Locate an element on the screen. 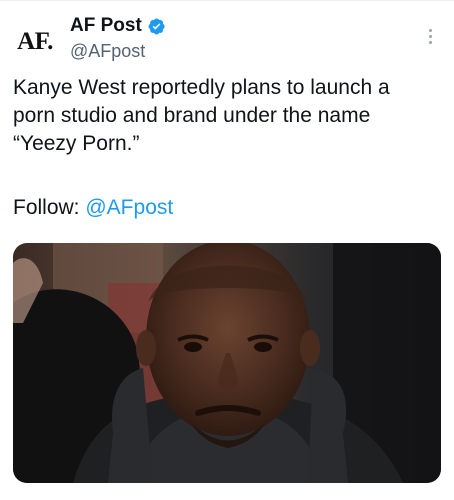 The height and width of the screenshot is (500, 454). avatar-logo-text: AF. is located at coordinates (35, 41).